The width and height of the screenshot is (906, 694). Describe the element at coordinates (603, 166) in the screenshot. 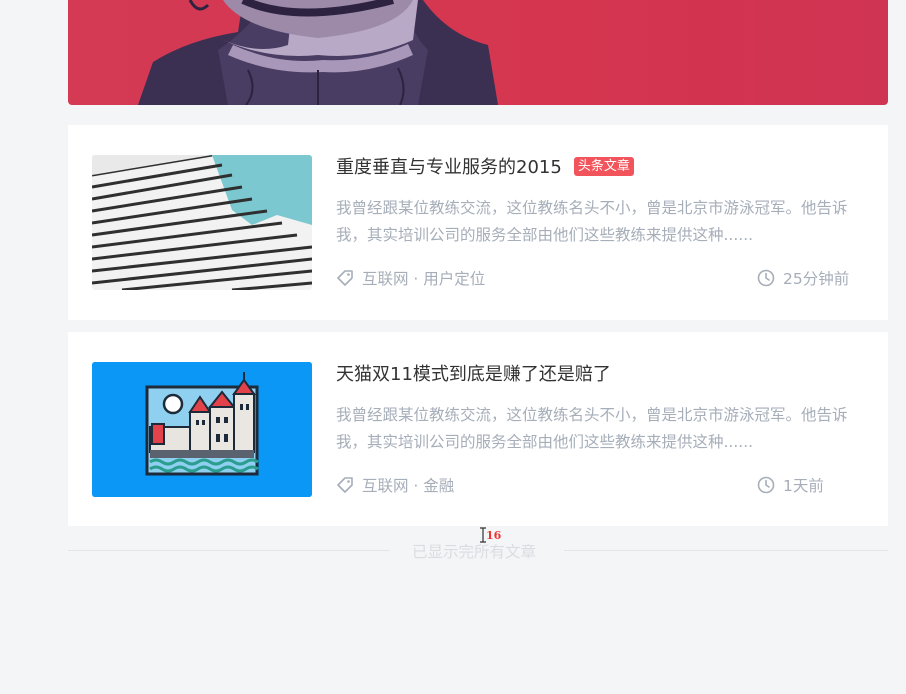

I see `headline-badge: 头条文章` at that location.